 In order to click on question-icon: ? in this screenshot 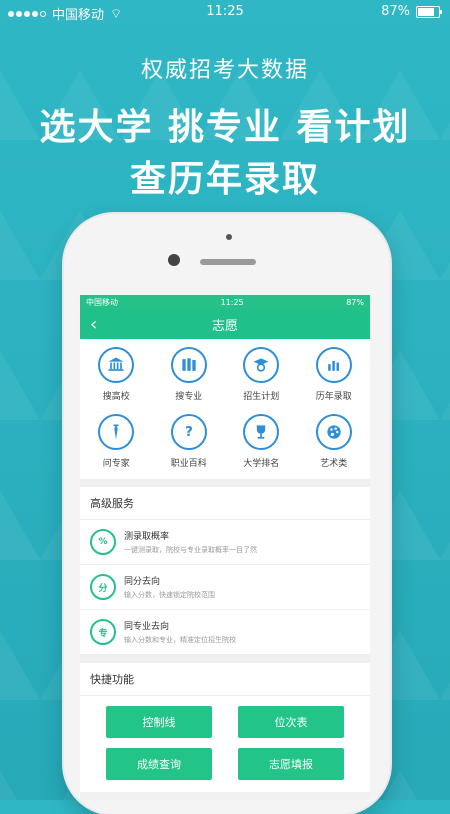, I will do `click(188, 432)`.